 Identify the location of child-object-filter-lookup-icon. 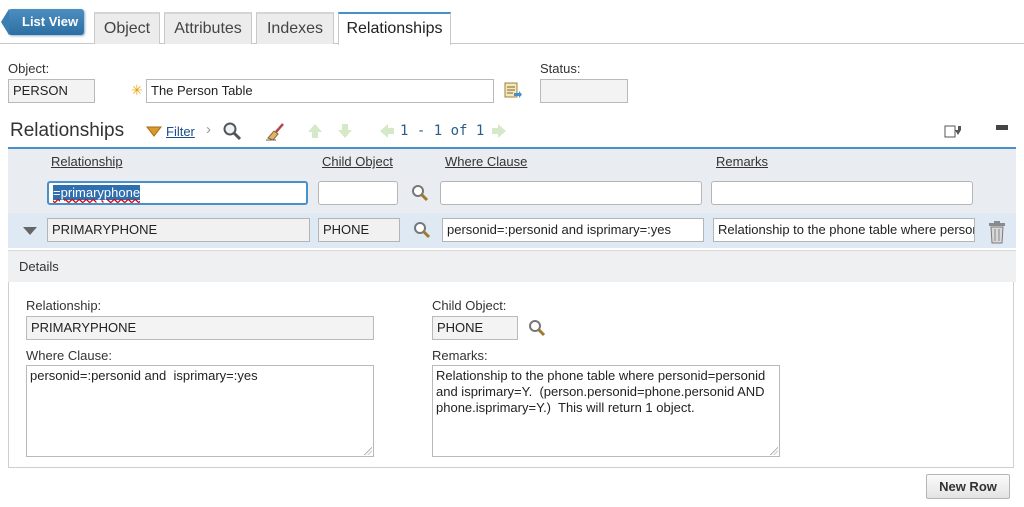
(420, 193).